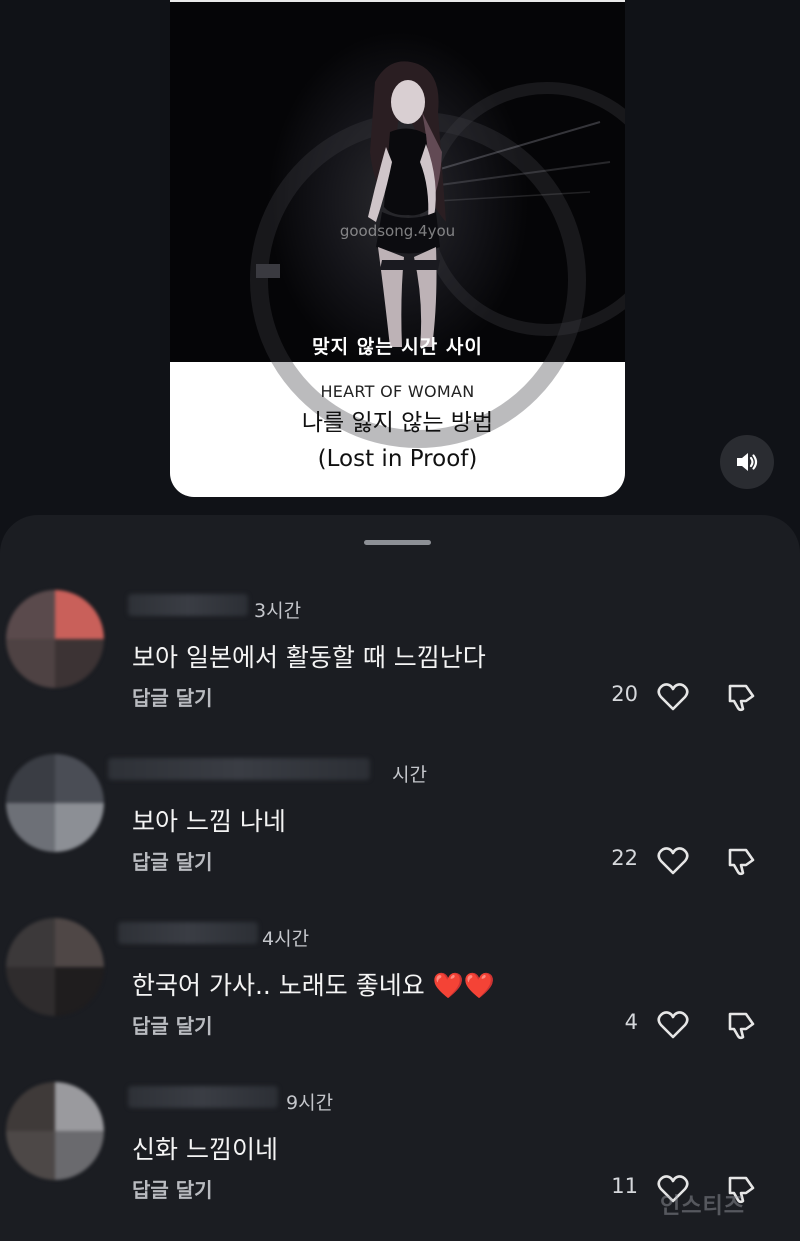  What do you see at coordinates (278, 611) in the screenshot?
I see `comment-time: 3시간` at bounding box center [278, 611].